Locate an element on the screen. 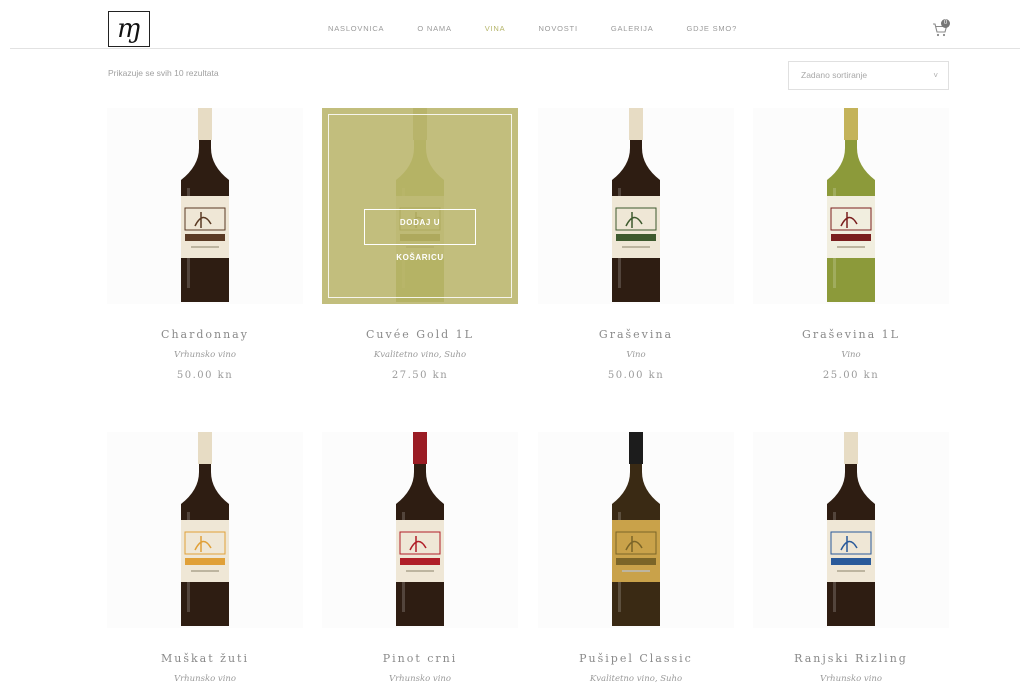 The image size is (1021, 684). nav-item-naslovnica: NASLOVNICA is located at coordinates (356, 29).